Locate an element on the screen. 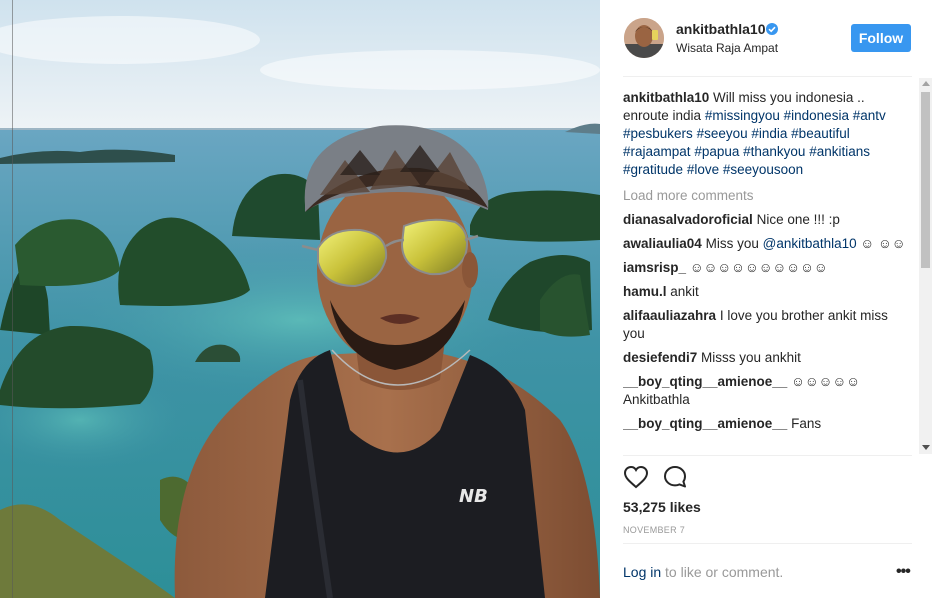 This screenshot has height=598, width=935. avatar is located at coordinates (644, 38).